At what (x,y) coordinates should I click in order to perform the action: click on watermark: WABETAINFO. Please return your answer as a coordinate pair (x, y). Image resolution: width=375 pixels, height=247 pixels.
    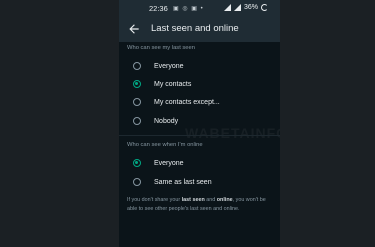
    Looking at the image, I should click on (232, 133).